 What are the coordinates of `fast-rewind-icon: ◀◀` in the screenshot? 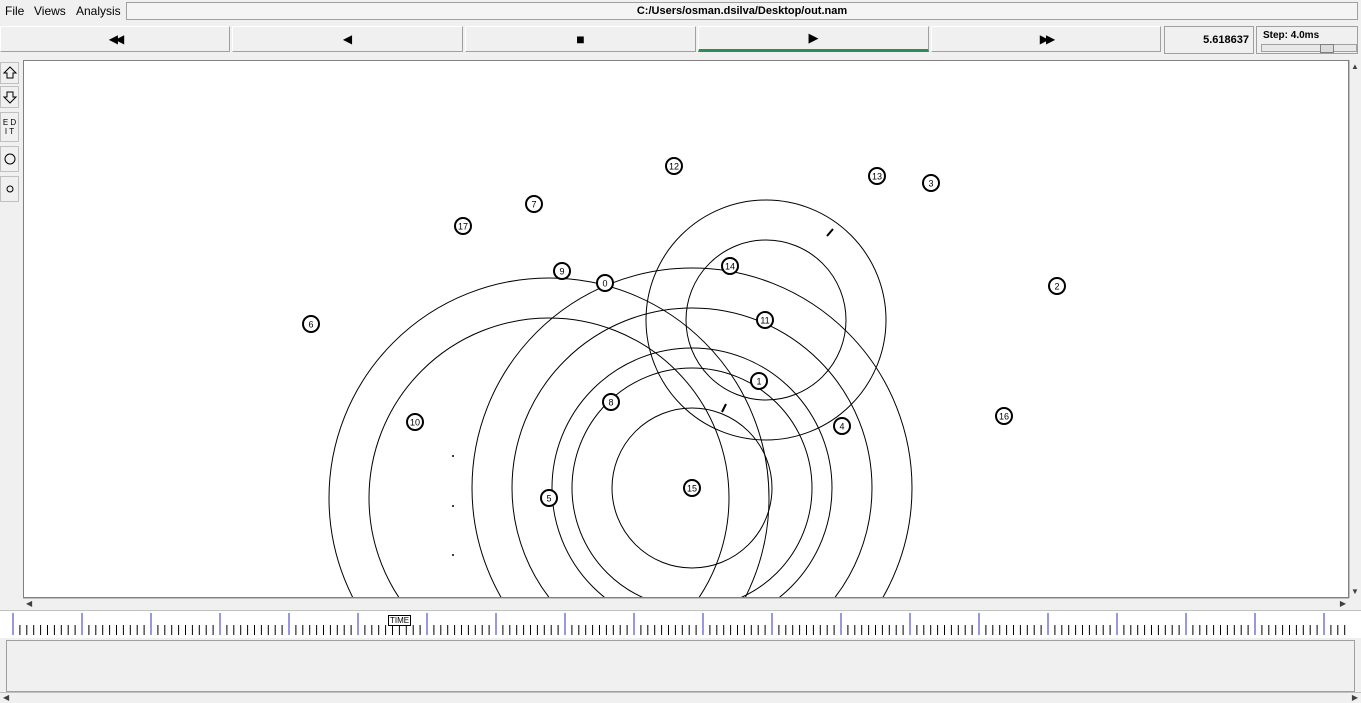 It's located at (116, 39).